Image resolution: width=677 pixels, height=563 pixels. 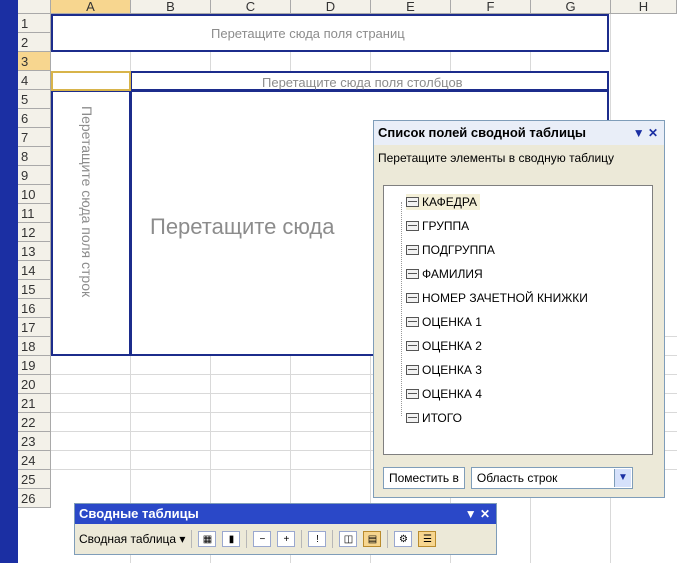 What do you see at coordinates (424, 478) in the screenshot?
I see `place-in-button: Поместить в` at bounding box center [424, 478].